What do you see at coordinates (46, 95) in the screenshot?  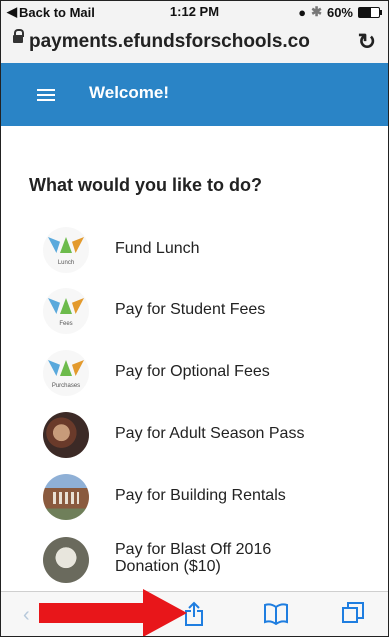 I see `hamburger-menu-icon` at bounding box center [46, 95].